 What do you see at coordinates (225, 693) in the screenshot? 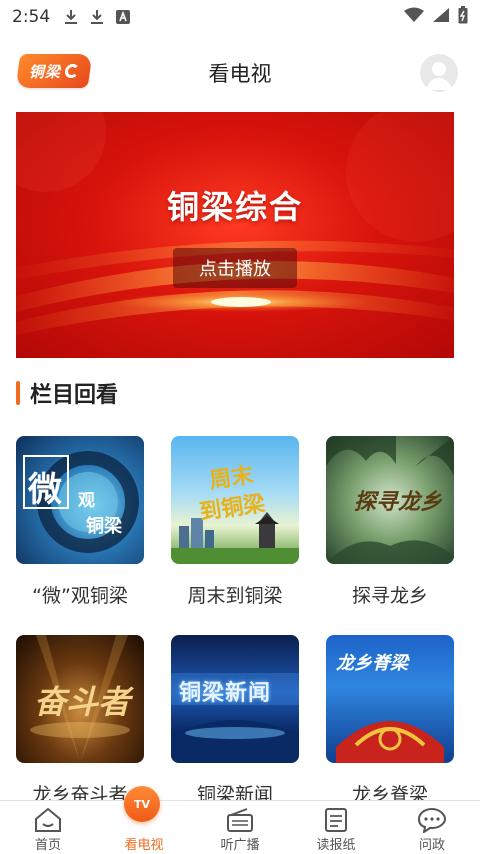
I see `thumb-title: 铜梁新闻` at bounding box center [225, 693].